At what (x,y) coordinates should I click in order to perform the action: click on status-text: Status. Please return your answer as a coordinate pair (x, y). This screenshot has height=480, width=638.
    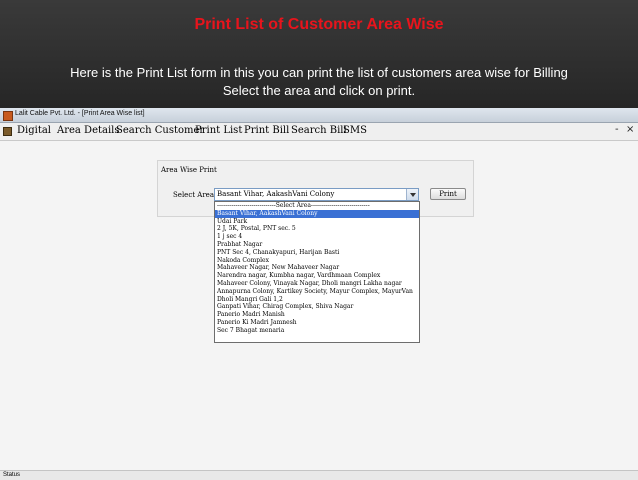
    Looking at the image, I should click on (12, 475).